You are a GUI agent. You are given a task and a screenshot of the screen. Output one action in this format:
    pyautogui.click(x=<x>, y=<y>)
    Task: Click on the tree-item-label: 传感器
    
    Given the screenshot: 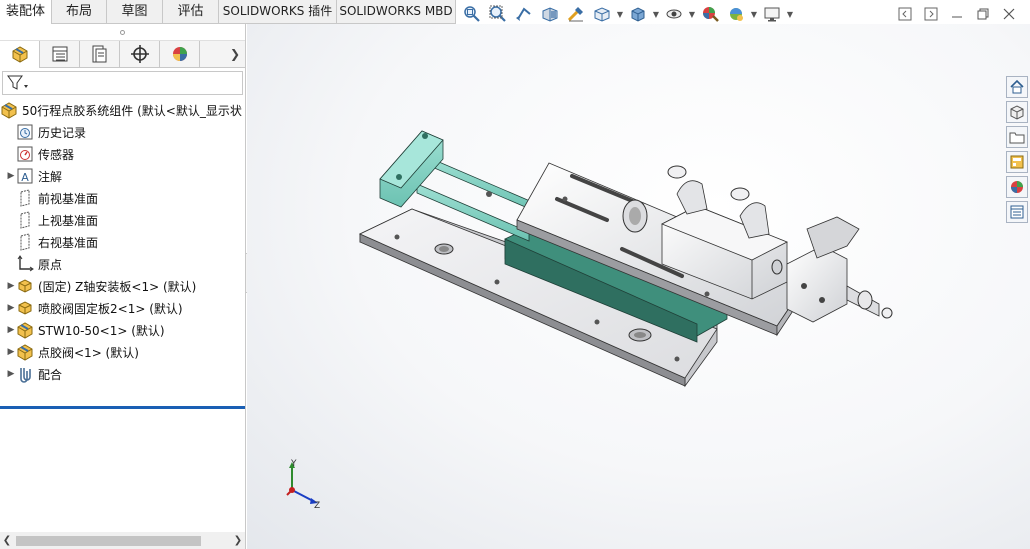 What is the action you would take?
    pyautogui.click(x=56, y=154)
    